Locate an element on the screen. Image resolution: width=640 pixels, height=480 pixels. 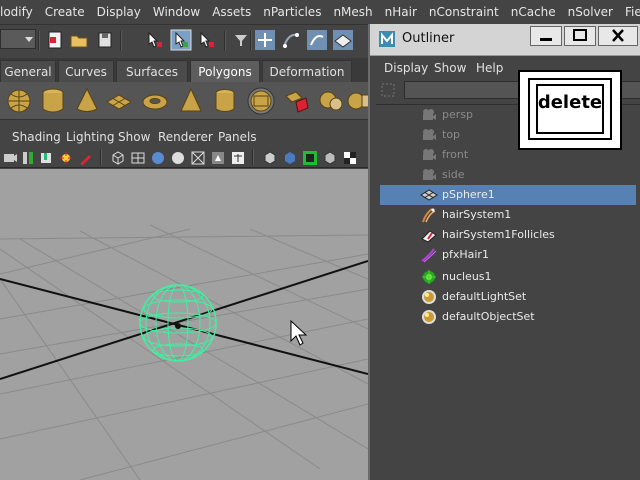
outliner-item-hairsystem1: hairSystem1 is located at coordinates (508, 215).